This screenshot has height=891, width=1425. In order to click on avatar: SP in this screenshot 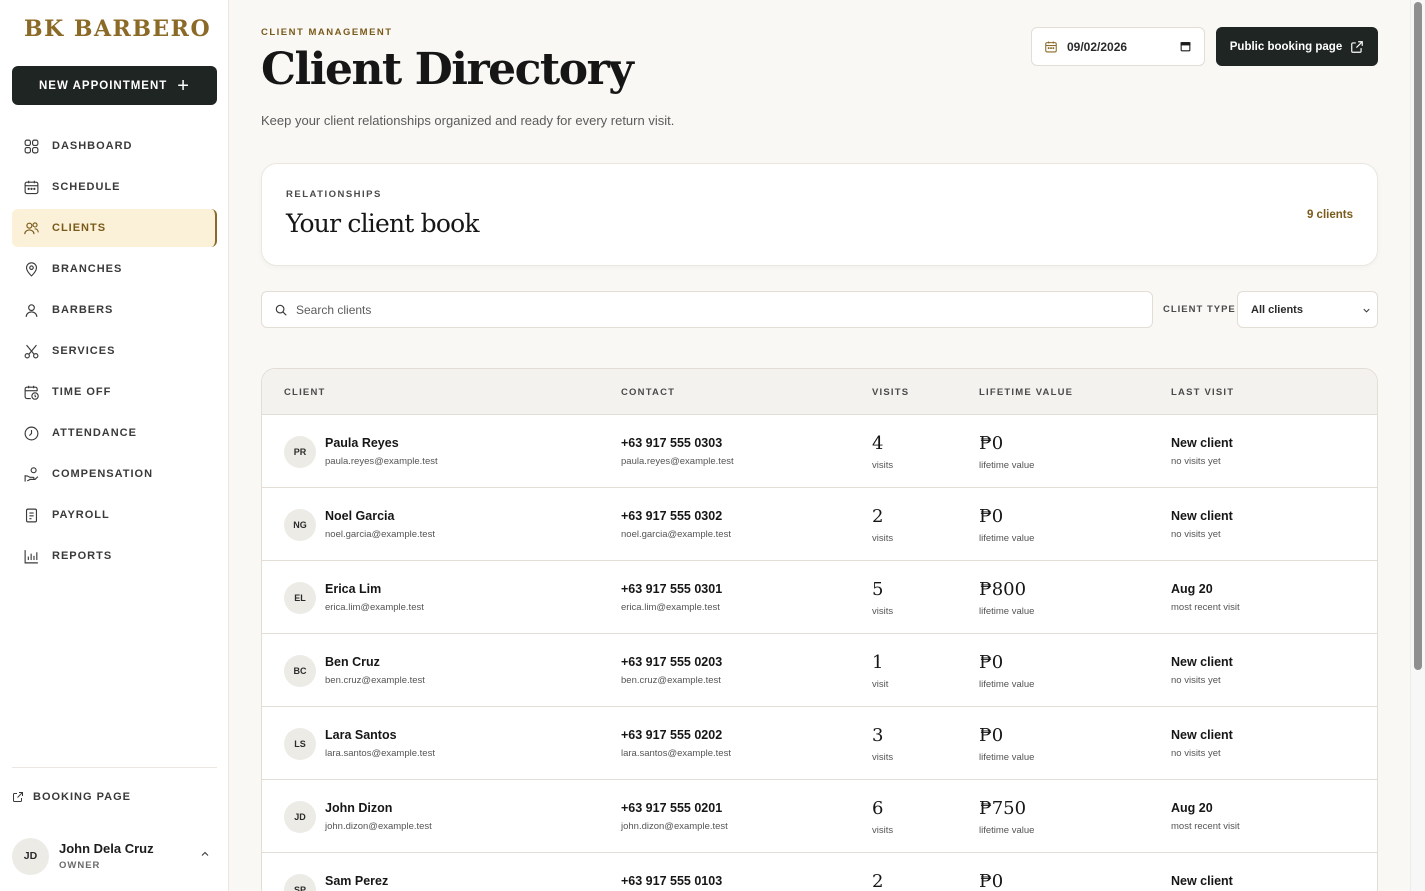, I will do `click(300, 882)`.